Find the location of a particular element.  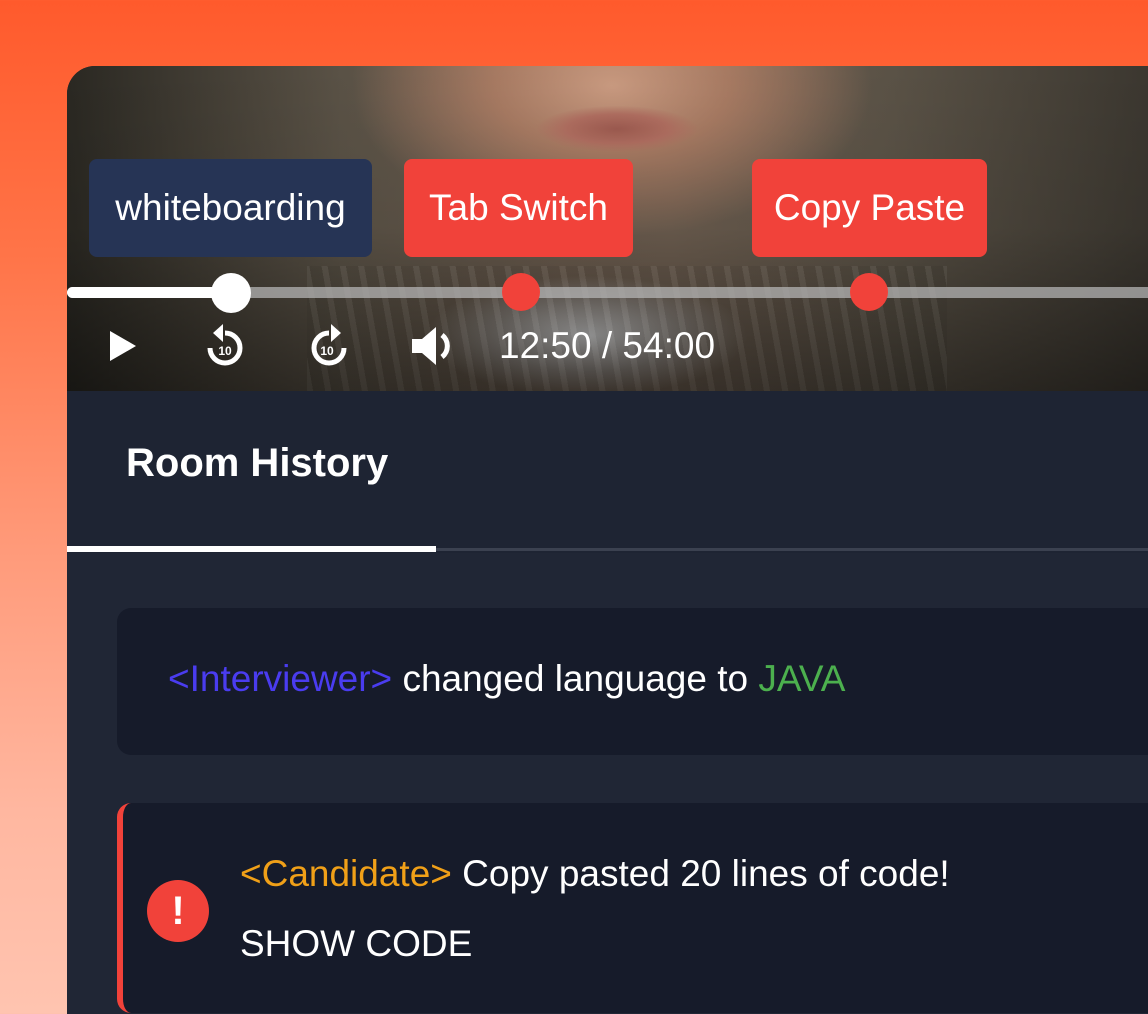

forward-10-icon: 10 is located at coordinates (329, 345).